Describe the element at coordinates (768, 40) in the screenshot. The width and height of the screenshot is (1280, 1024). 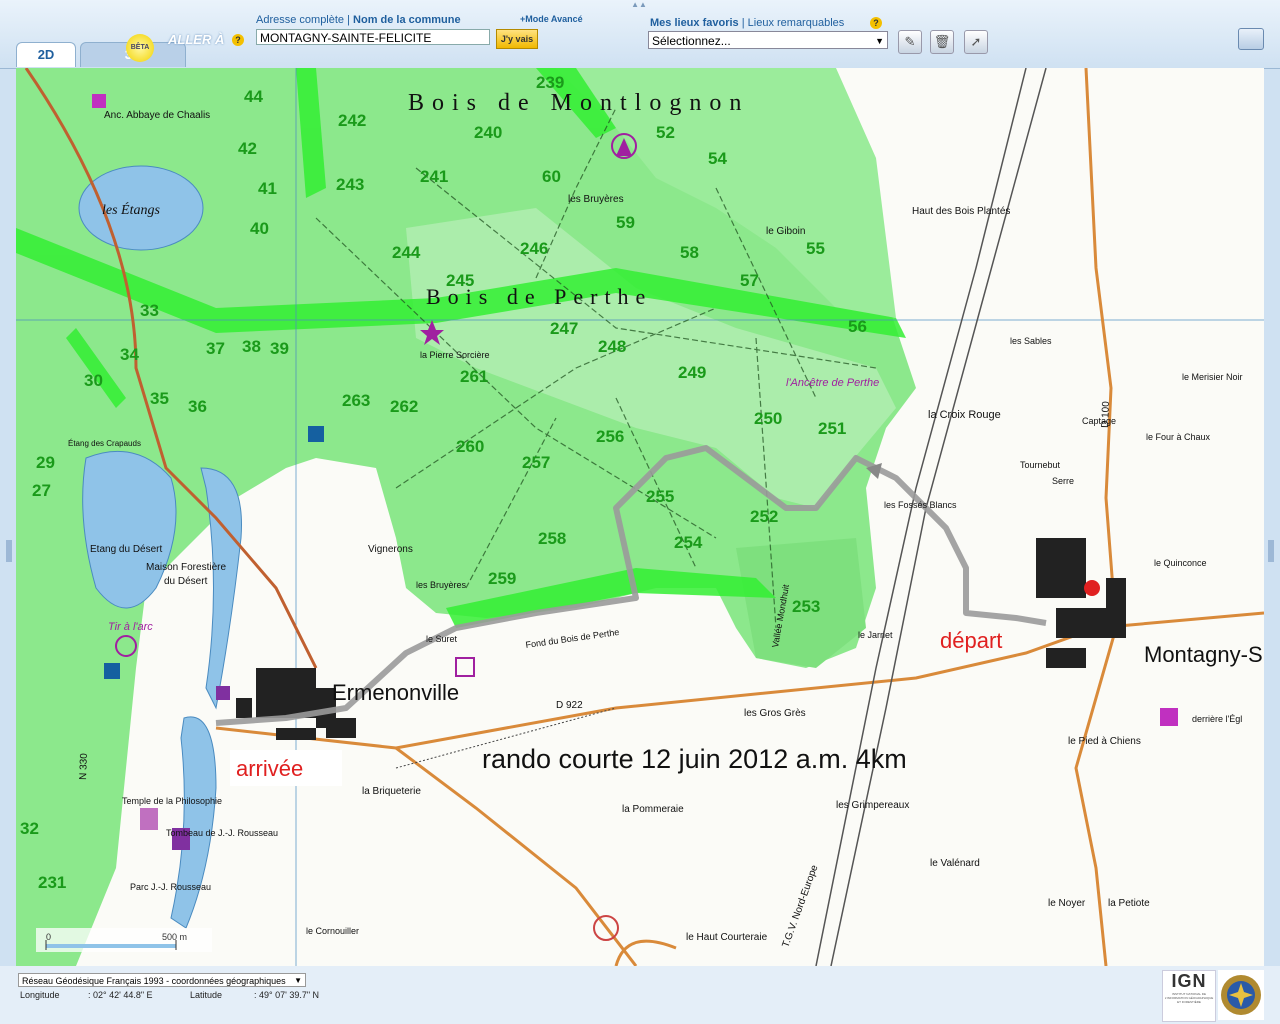
I see `favorites-select: Sélectionnez... ▼` at that location.